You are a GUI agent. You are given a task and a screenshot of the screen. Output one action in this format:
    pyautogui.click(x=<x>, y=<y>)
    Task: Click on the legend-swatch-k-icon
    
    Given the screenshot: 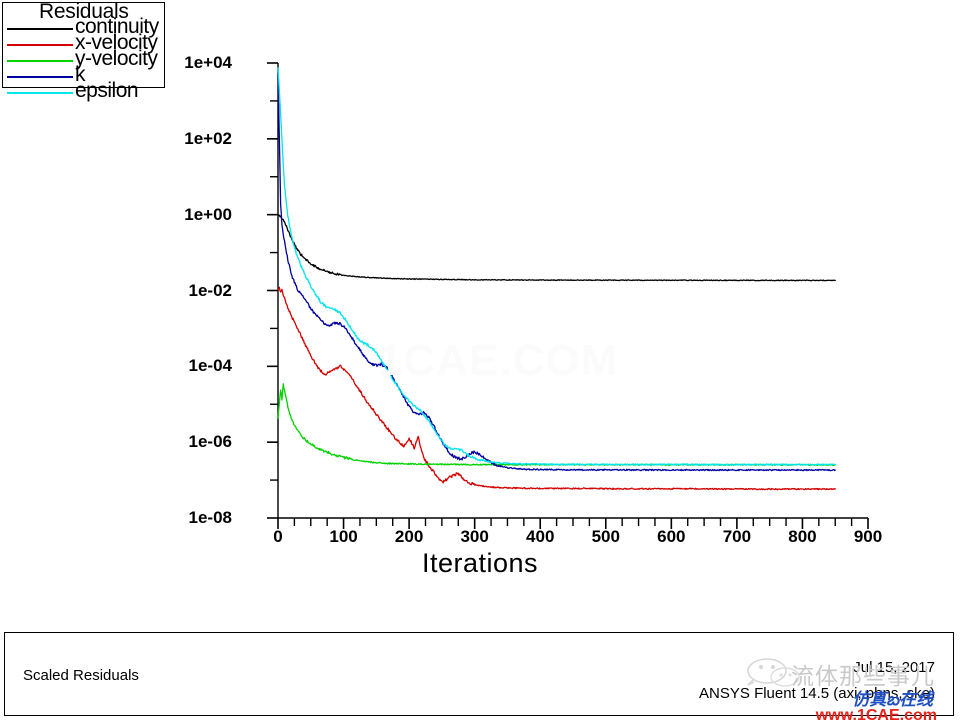 What is the action you would take?
    pyautogui.click(x=40, y=77)
    